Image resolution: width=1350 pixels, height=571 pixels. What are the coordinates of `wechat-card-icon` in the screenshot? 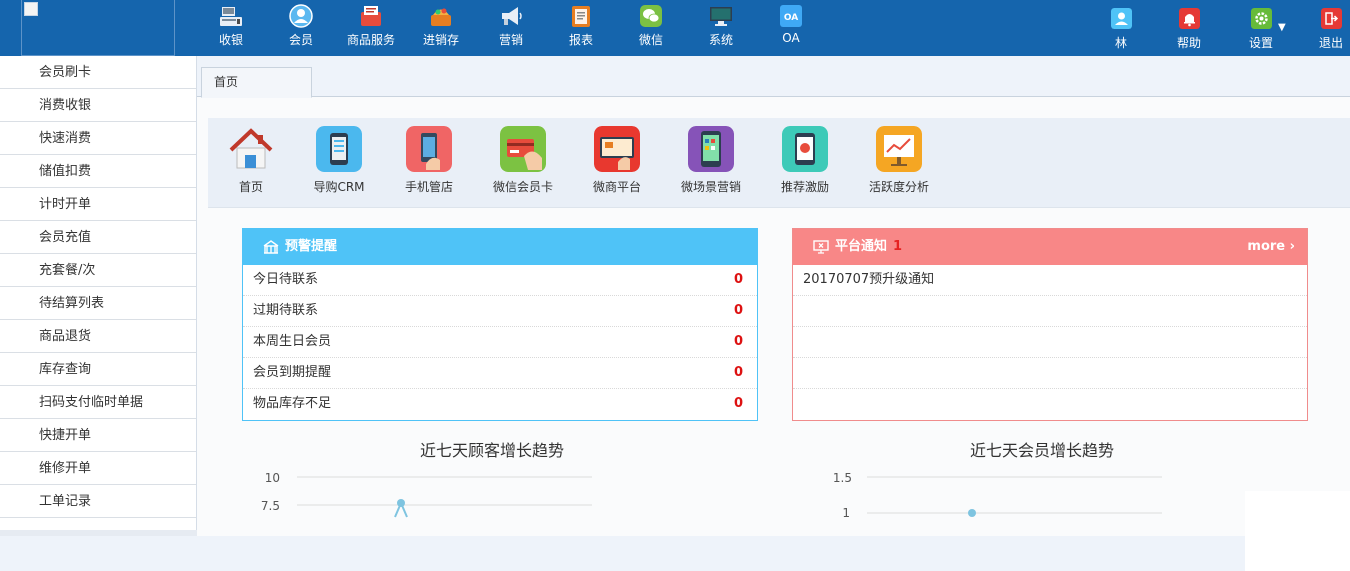 It's located at (523, 149).